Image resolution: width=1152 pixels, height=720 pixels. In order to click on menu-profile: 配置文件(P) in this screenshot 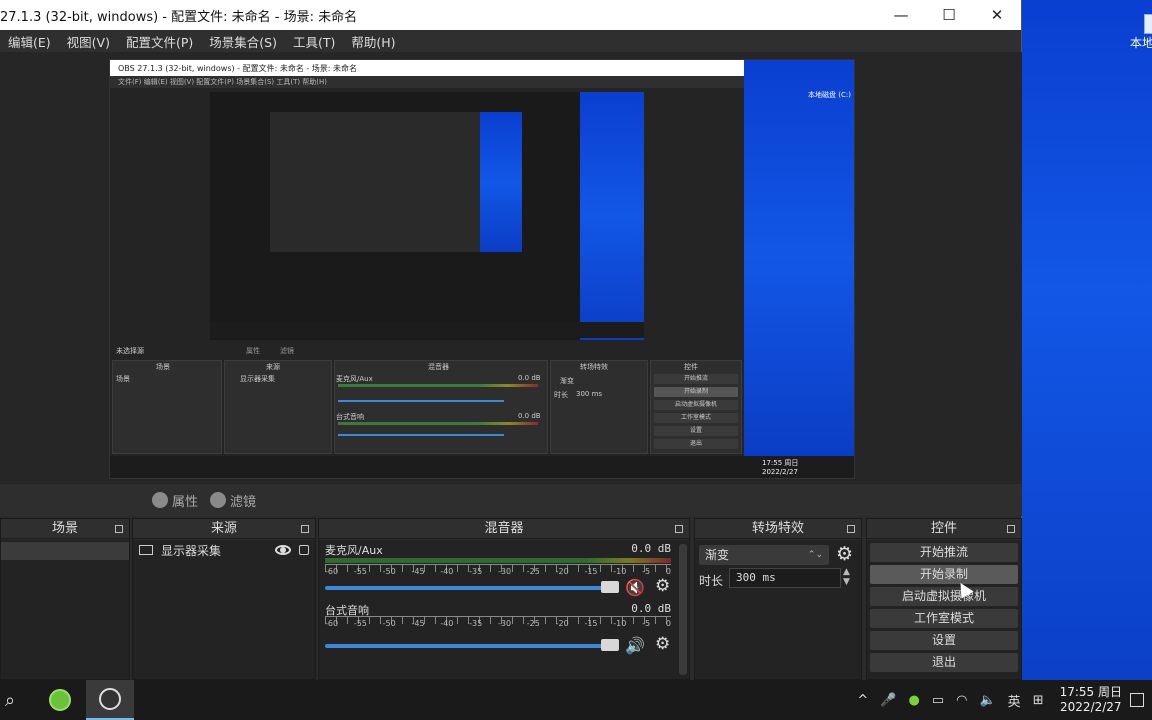, I will do `click(159, 41)`.